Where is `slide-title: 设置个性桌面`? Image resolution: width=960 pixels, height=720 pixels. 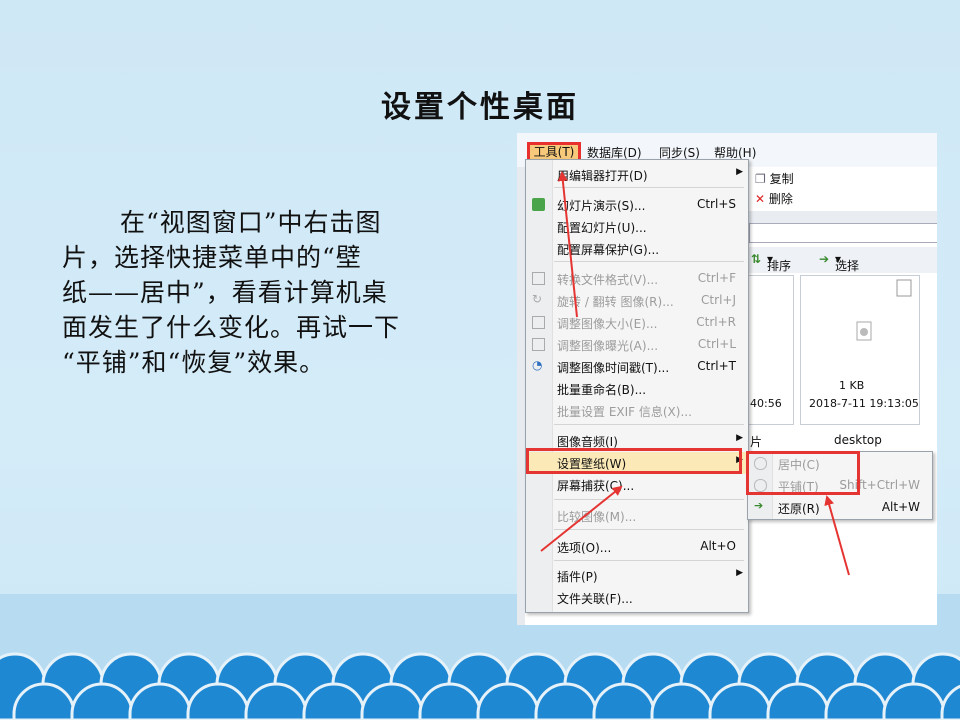
slide-title: 设置个性桌面 is located at coordinates (480, 107).